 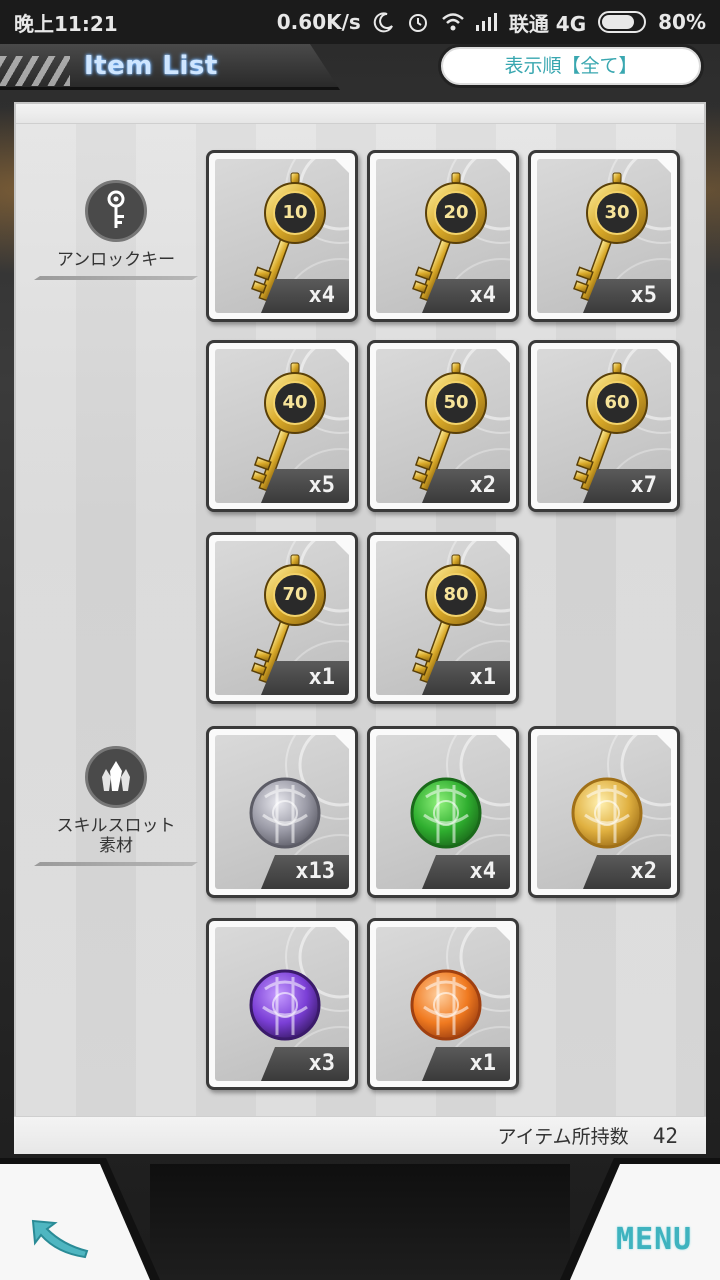 What do you see at coordinates (318, 22) in the screenshot?
I see `network-speed: 0.60K/s` at bounding box center [318, 22].